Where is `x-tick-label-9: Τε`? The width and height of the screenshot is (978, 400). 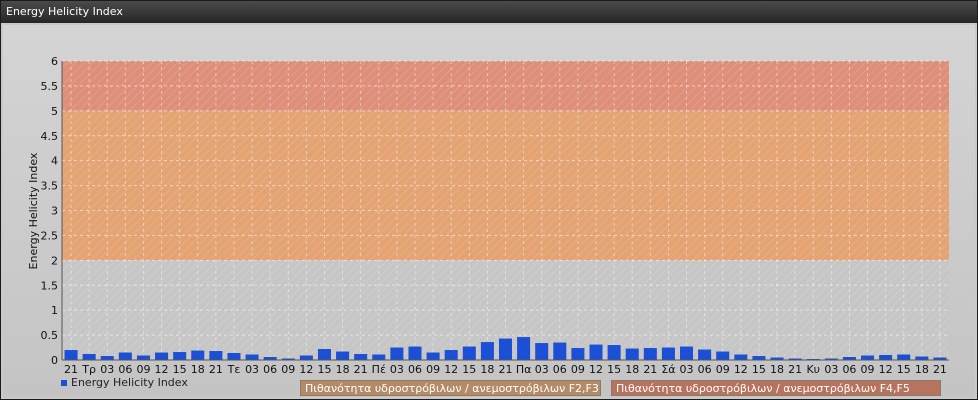 x-tick-label-9: Τε is located at coordinates (234, 369).